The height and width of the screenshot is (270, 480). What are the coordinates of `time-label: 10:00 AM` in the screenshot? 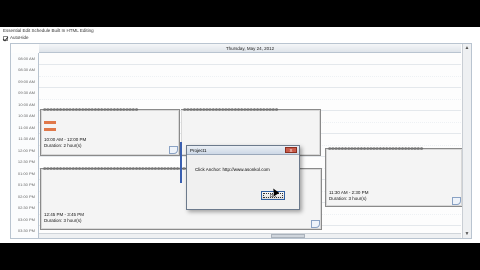 It's located at (26, 104).